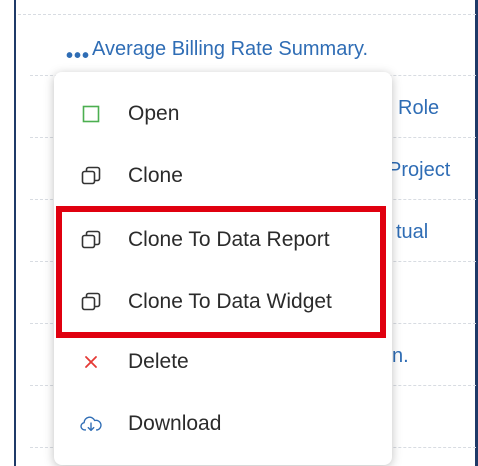 The width and height of the screenshot is (478, 466). I want to click on menu-item-download: Download, so click(223, 424).